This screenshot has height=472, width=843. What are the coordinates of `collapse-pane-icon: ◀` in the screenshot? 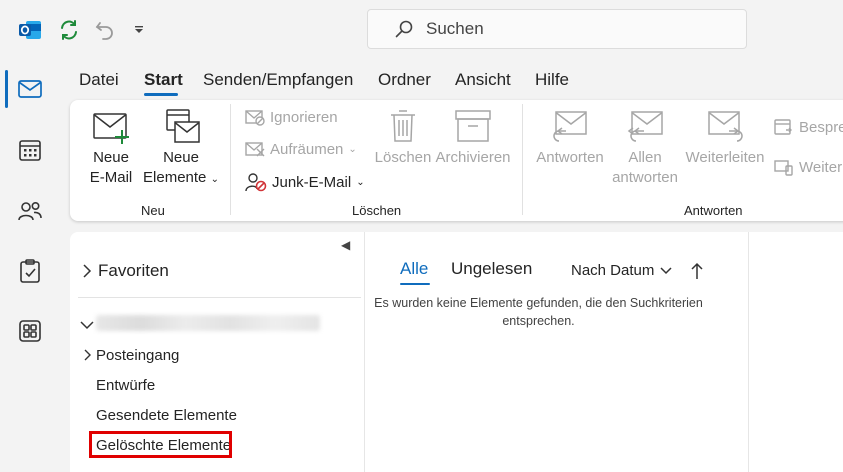 It's located at (345, 245).